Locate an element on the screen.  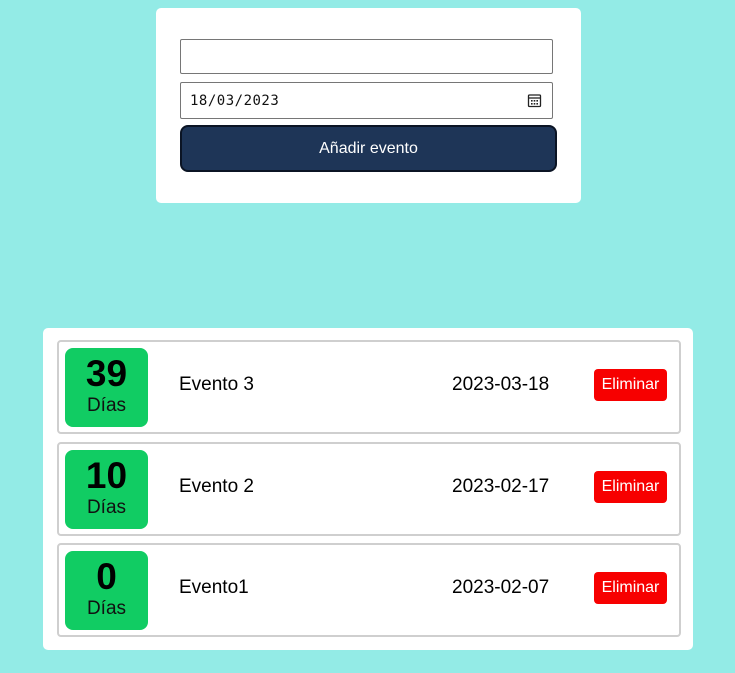
event-date-input: 18/03/2023 is located at coordinates (366, 100).